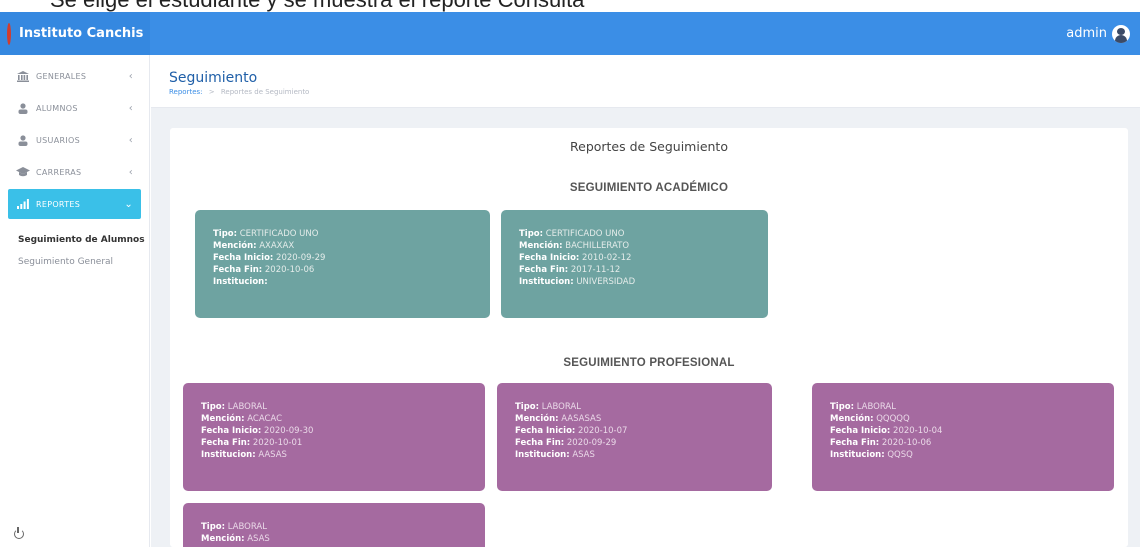 The width and height of the screenshot is (1140, 547). What do you see at coordinates (19, 533) in the screenshot?
I see `power-icon` at bounding box center [19, 533].